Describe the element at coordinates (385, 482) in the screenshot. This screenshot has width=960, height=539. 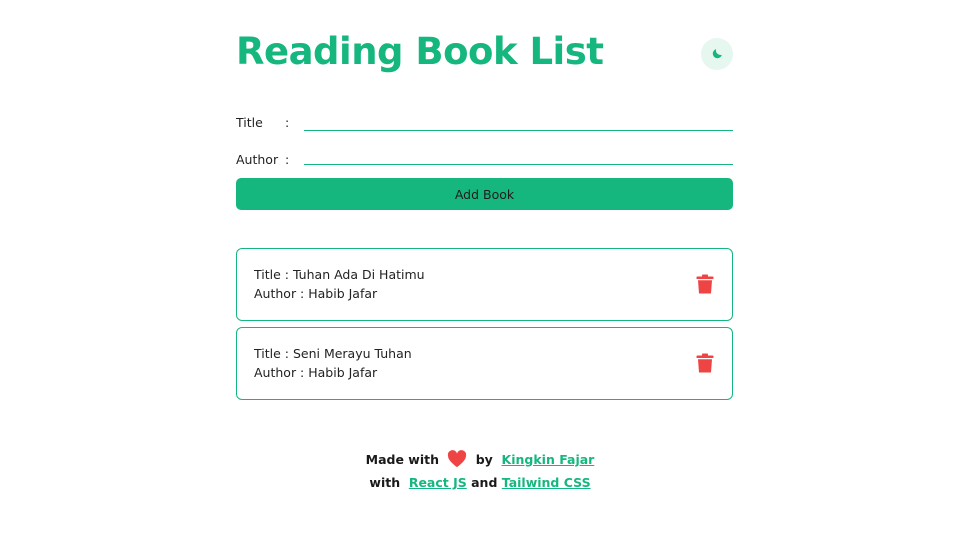
I see `footer-with: with` at that location.